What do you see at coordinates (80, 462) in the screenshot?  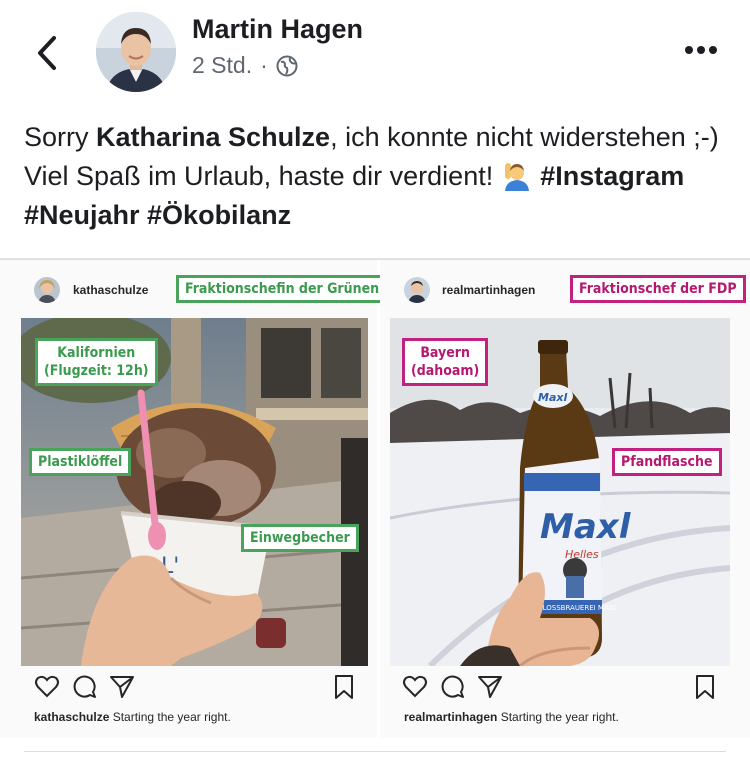 I see `spoon-label: Plastiklöffel` at bounding box center [80, 462].